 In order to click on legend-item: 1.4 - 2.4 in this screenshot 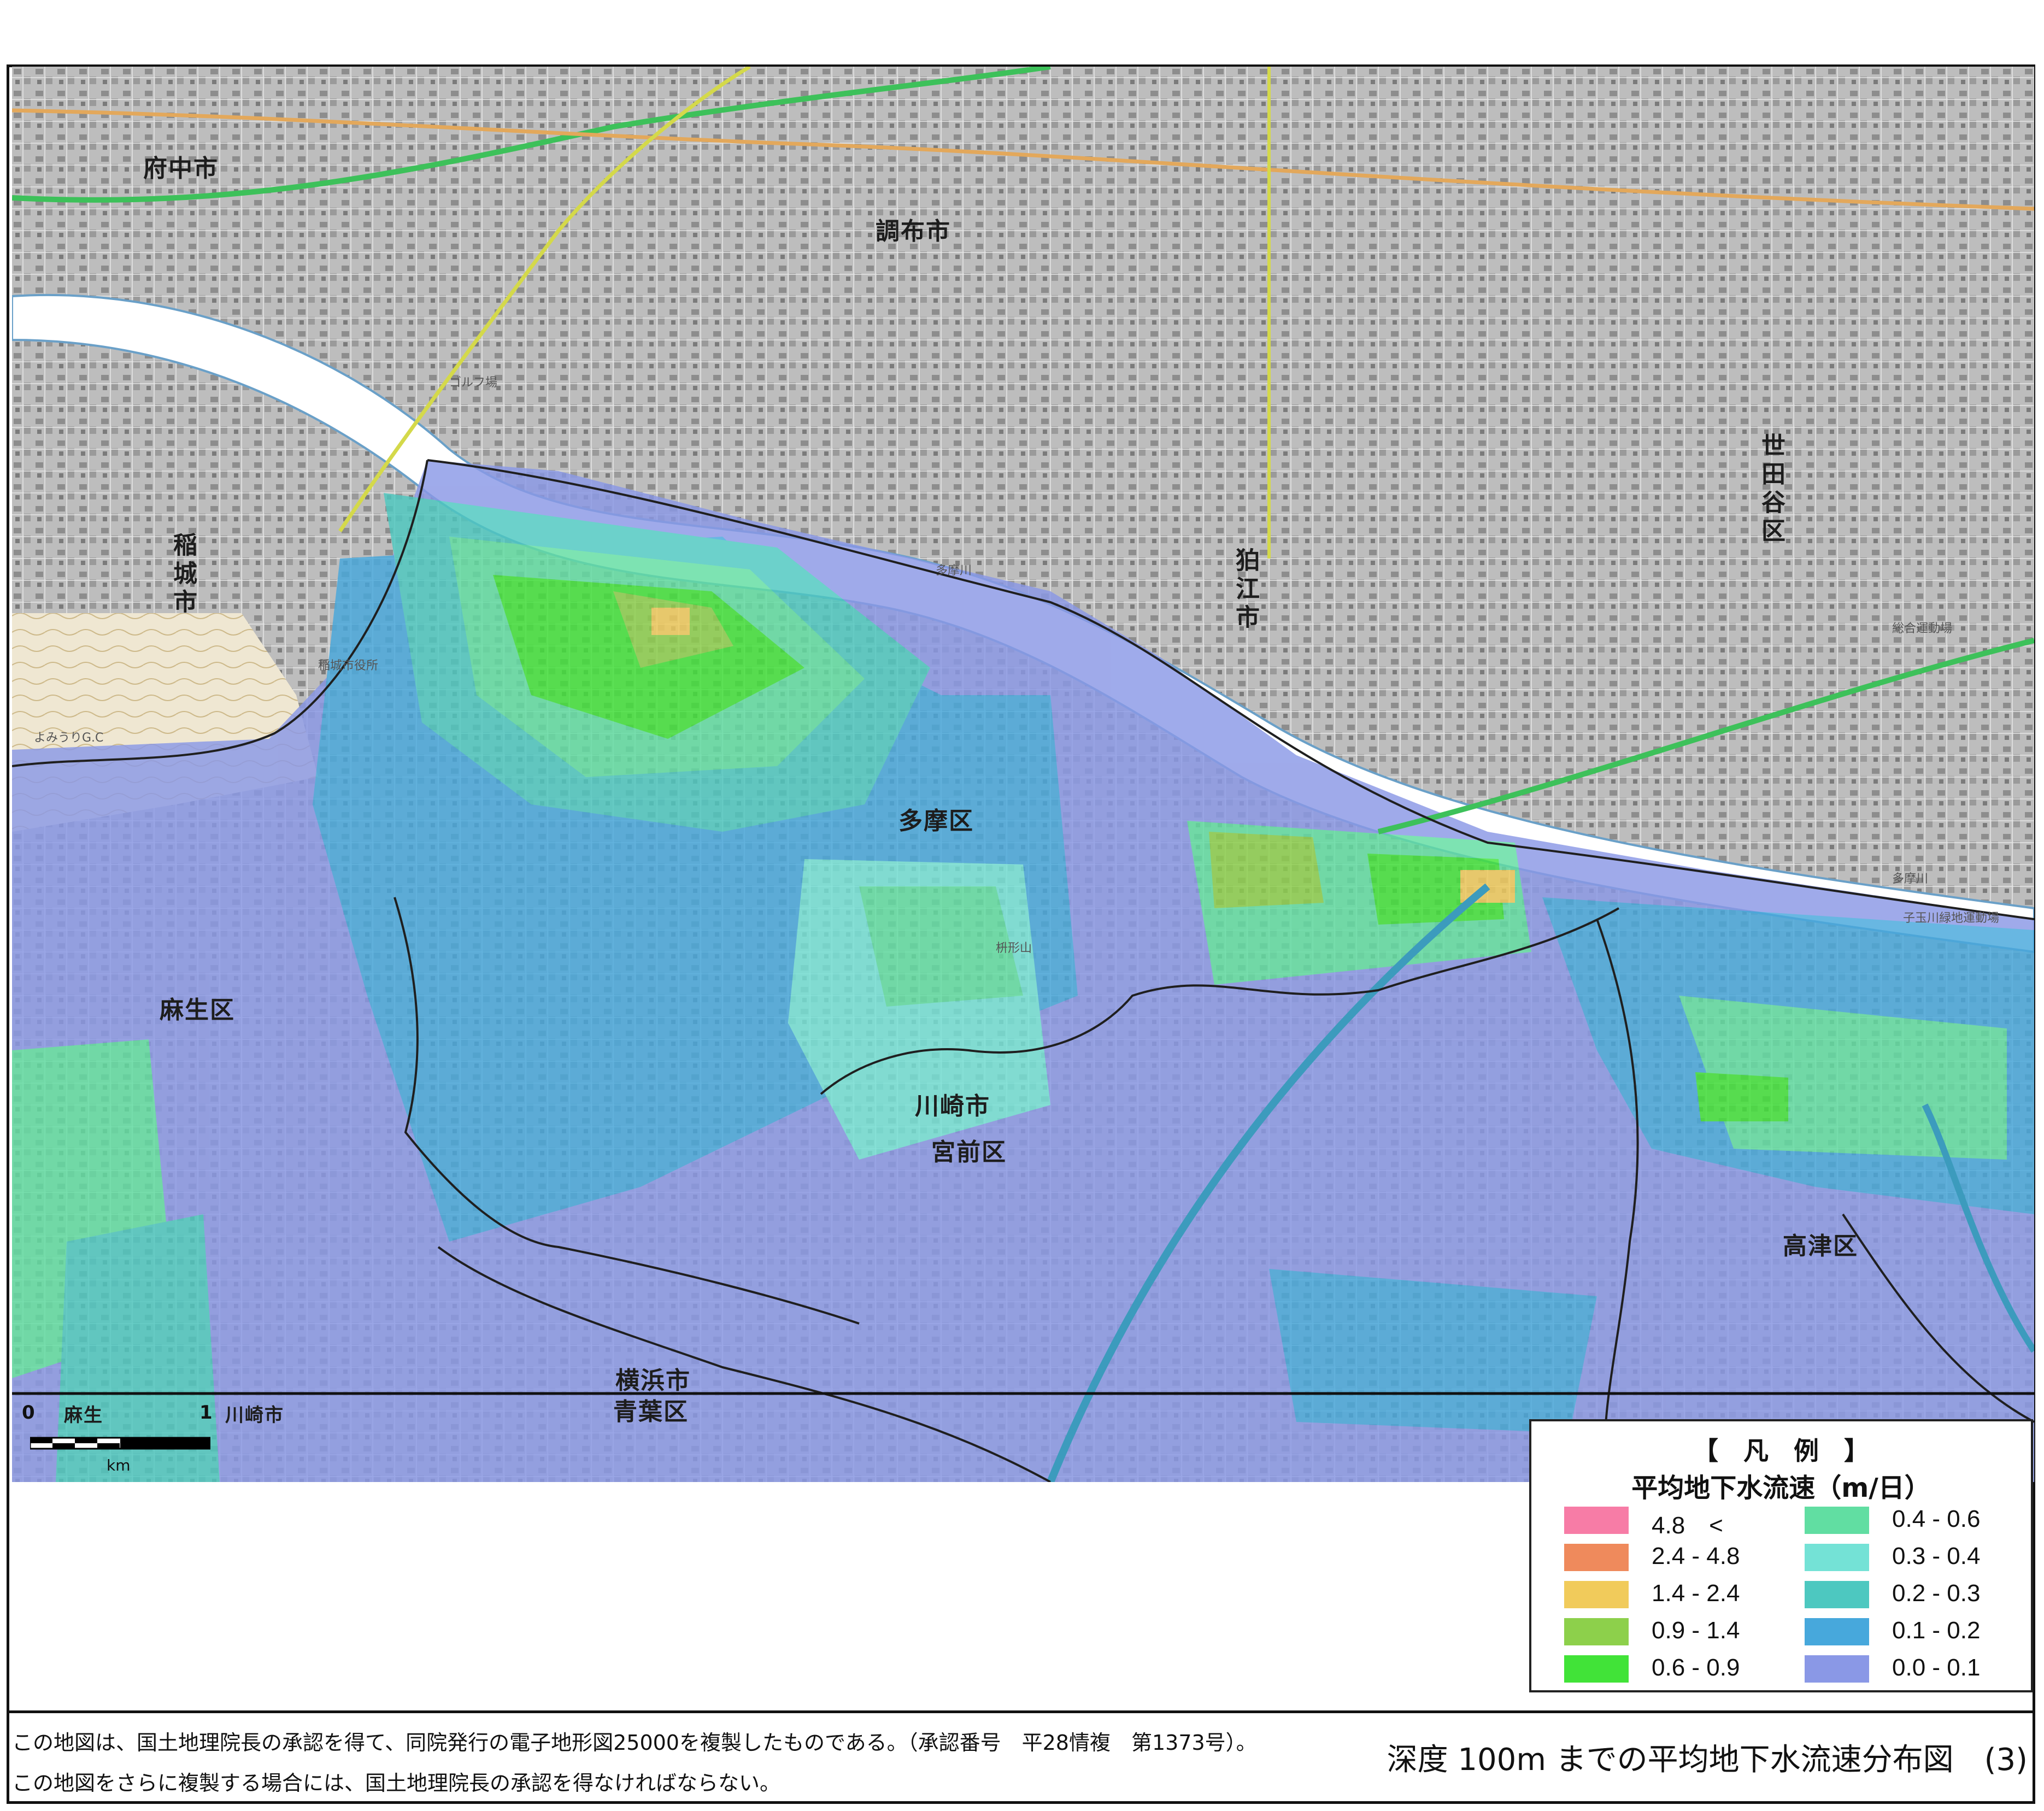, I will do `click(1673, 1593)`.